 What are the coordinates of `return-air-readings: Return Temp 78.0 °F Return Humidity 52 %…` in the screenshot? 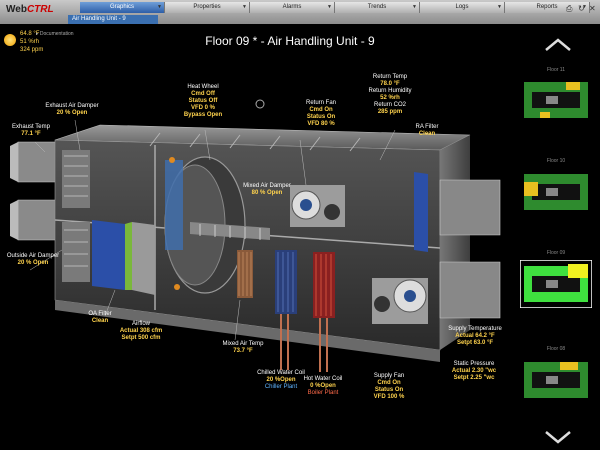 It's located at (390, 95).